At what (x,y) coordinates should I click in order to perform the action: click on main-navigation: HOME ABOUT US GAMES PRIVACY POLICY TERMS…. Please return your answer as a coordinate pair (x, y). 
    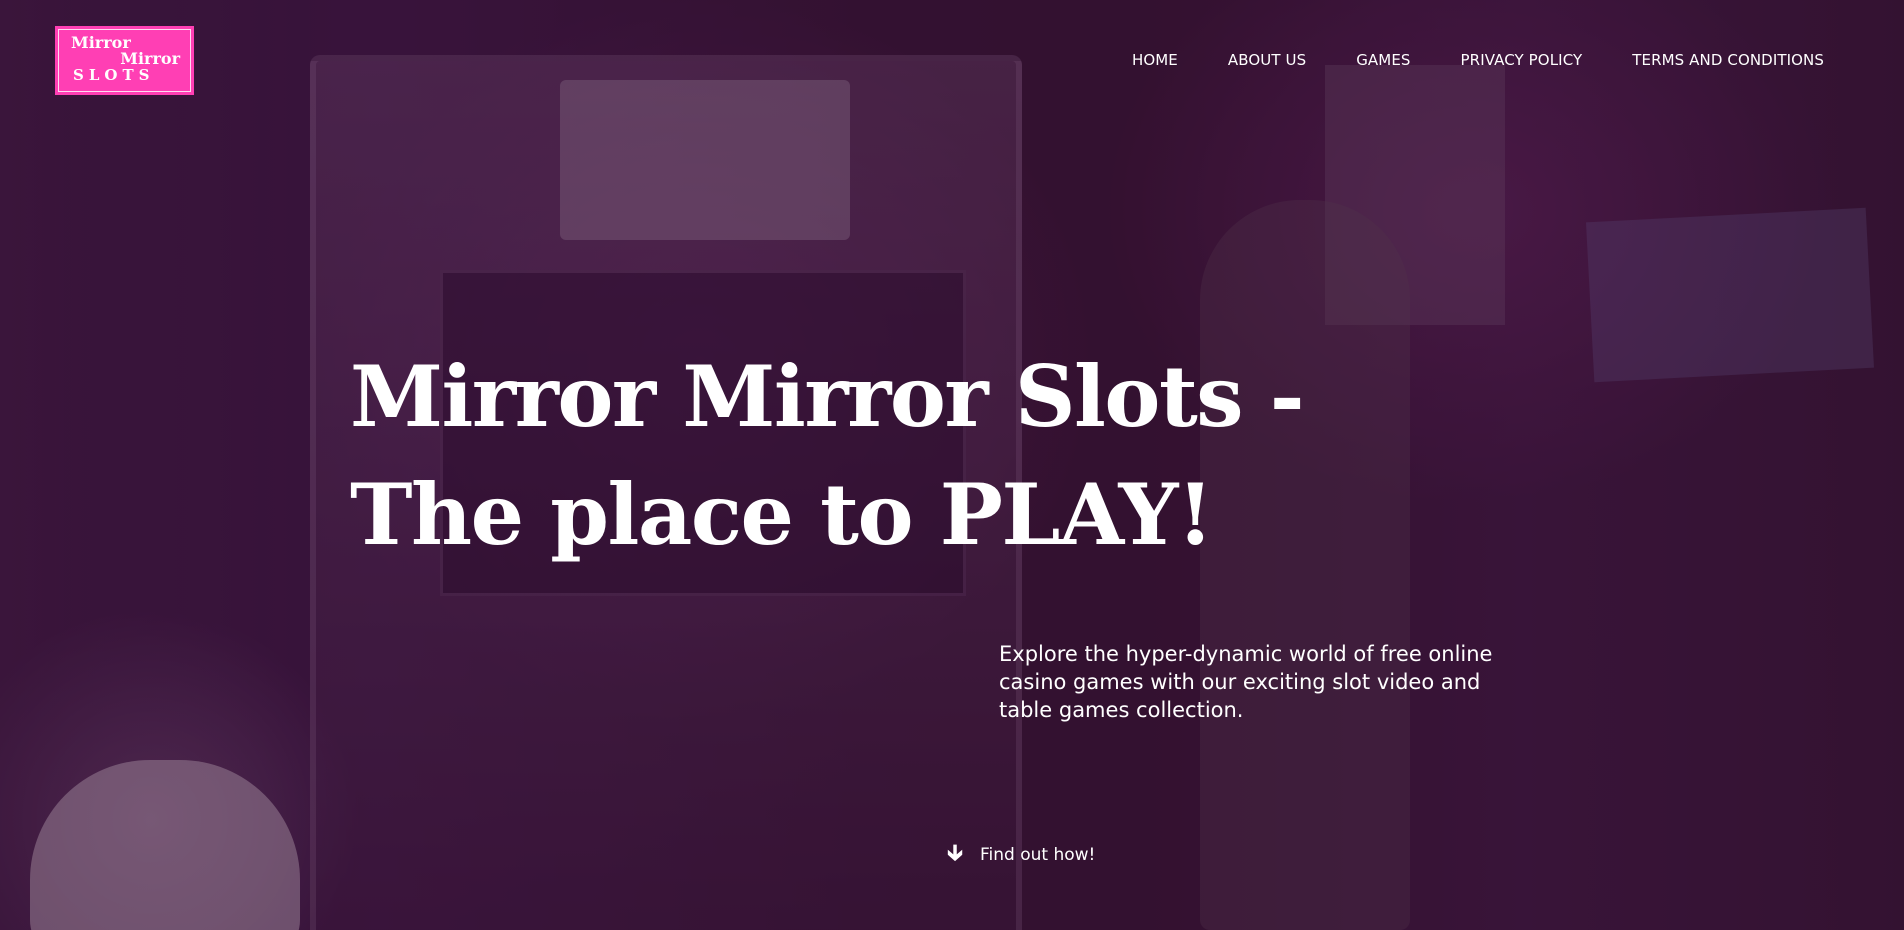
    Looking at the image, I should click on (1453, 60).